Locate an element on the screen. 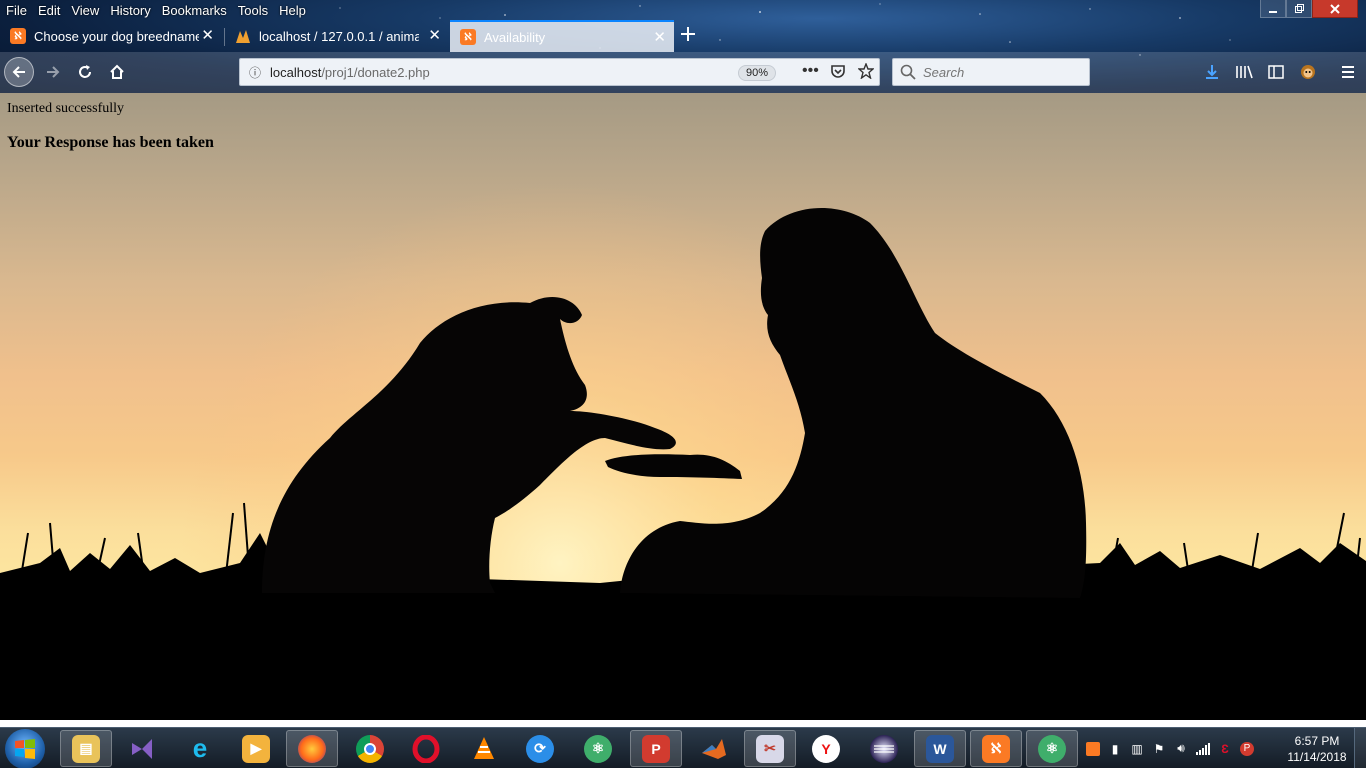 The height and width of the screenshot is (768, 1366). window-controls is located at coordinates (1309, 9).